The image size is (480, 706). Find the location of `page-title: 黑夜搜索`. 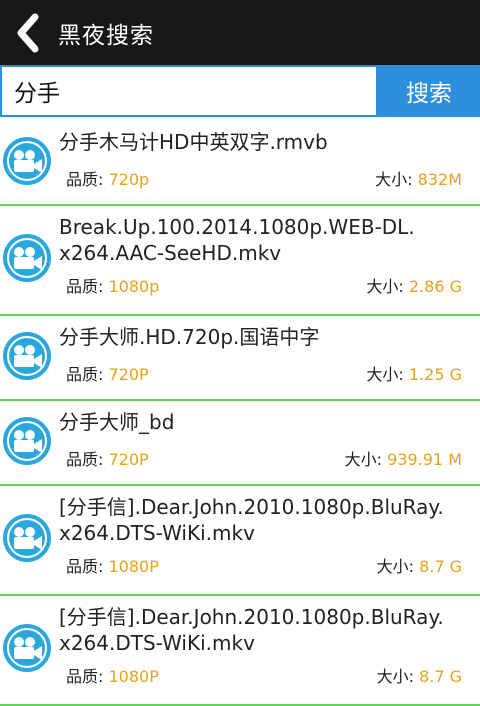

page-title: 黑夜搜索 is located at coordinates (106, 35).